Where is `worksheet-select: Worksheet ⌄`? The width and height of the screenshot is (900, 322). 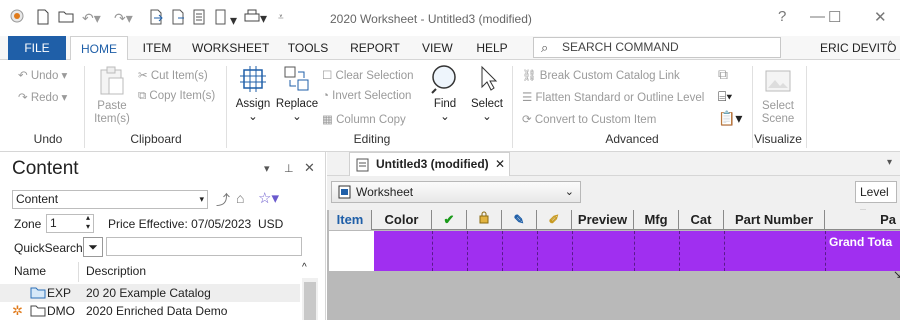
worksheet-select: Worksheet ⌄ is located at coordinates (456, 192).